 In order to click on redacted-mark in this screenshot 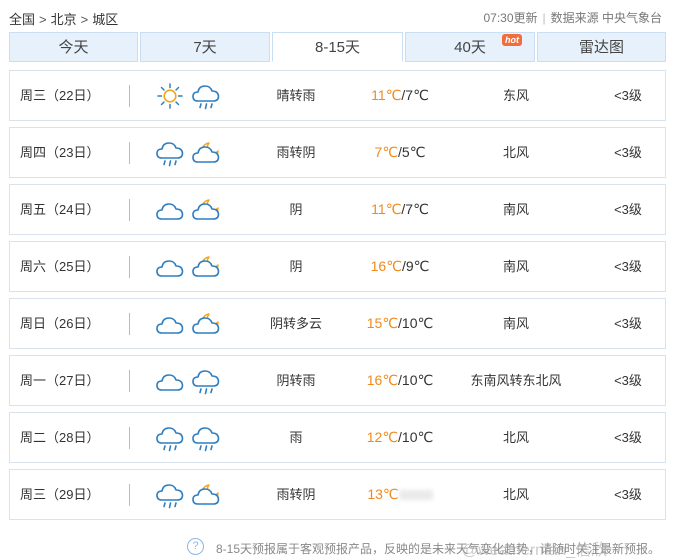, I will do `click(415, 495)`.